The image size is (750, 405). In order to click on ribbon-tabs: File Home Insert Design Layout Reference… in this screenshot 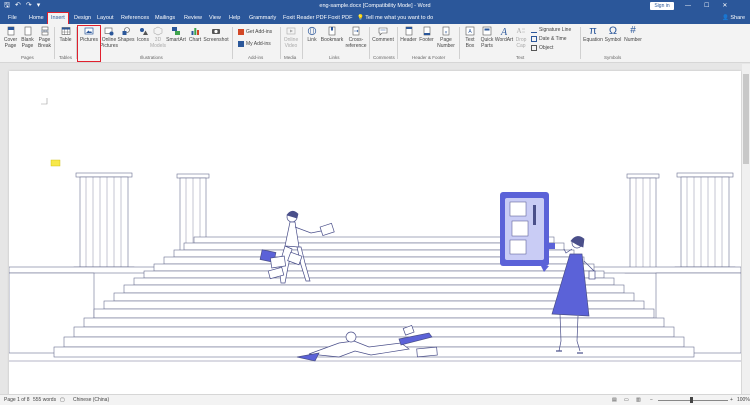, I will do `click(375, 18)`.